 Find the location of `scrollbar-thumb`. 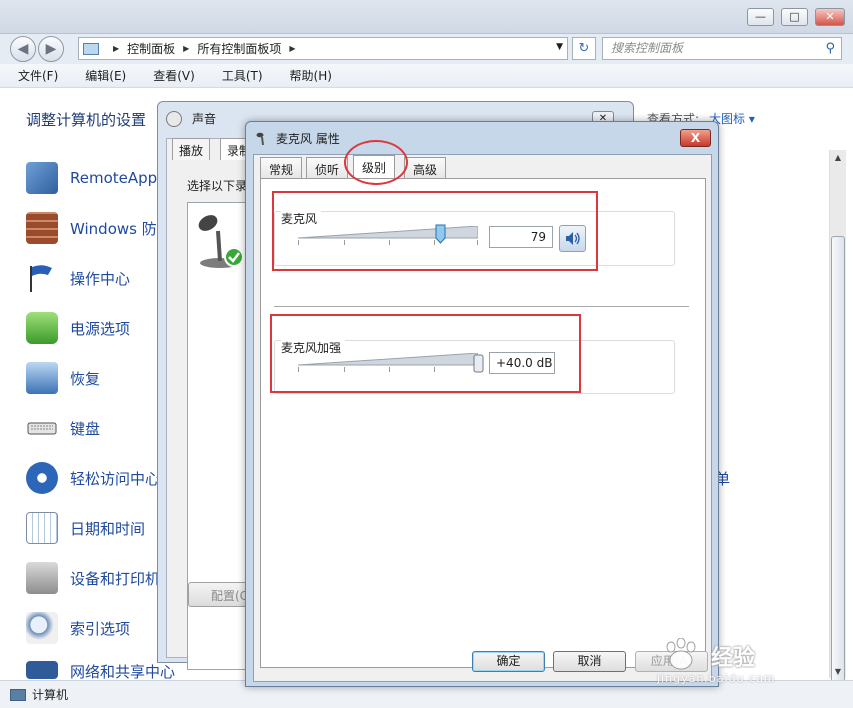

scrollbar-thumb is located at coordinates (838, 460).